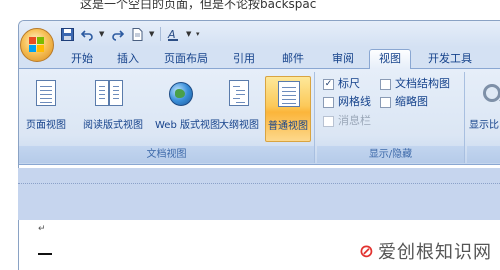 Image resolution: width=500 pixels, height=270 pixels. I want to click on page-view-icon, so click(46, 95).